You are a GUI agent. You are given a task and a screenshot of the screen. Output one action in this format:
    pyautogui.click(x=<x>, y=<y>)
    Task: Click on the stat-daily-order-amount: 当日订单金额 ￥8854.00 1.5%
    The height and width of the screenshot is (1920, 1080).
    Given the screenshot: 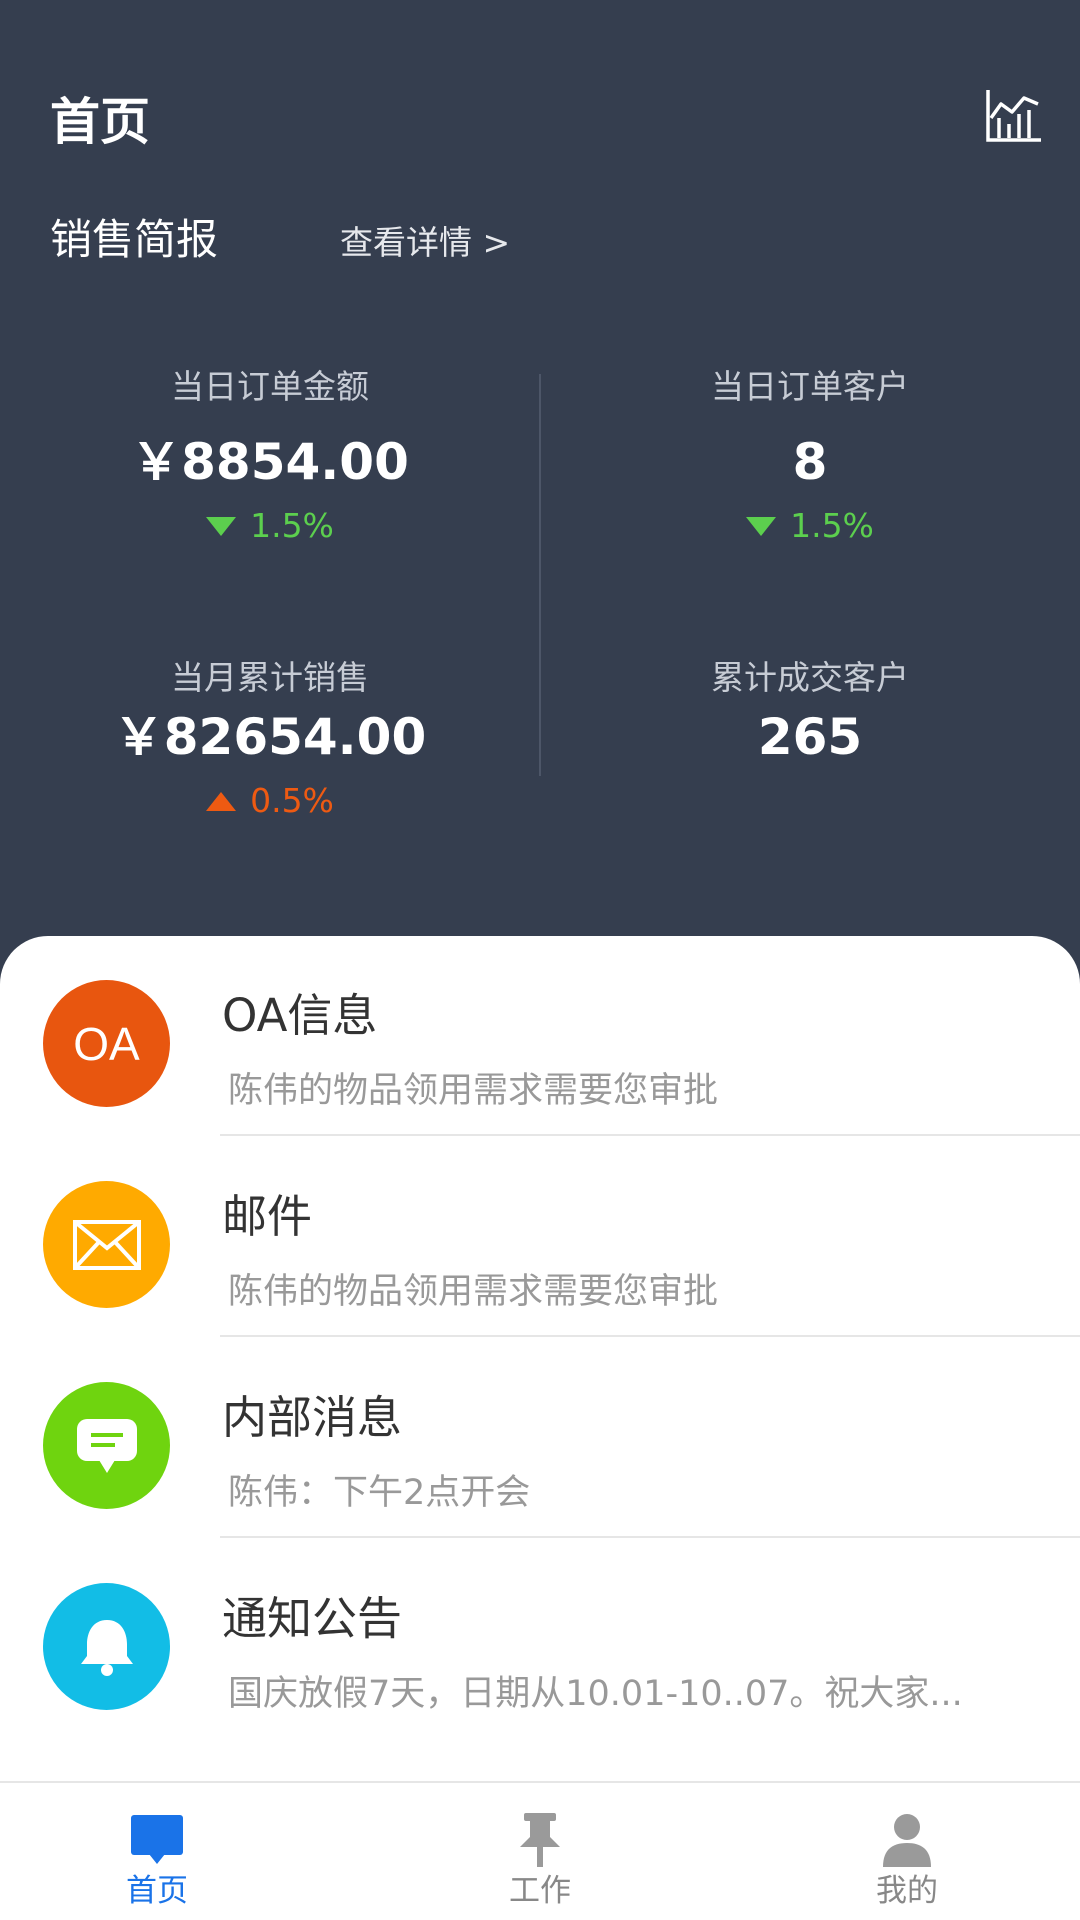 What is the action you would take?
    pyautogui.click(x=270, y=456)
    